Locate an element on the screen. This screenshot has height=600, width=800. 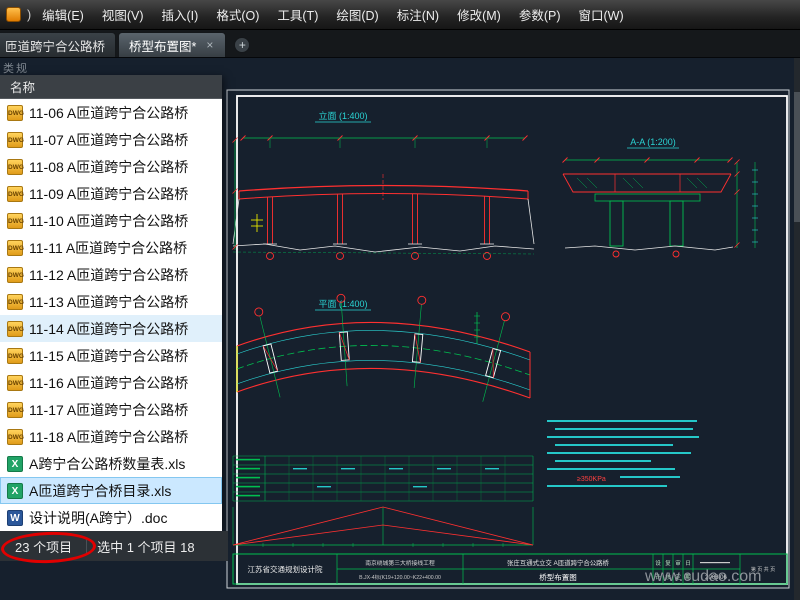
tab-bridge-layout-label: 桥型布置图* is located at coordinates (163, 46).